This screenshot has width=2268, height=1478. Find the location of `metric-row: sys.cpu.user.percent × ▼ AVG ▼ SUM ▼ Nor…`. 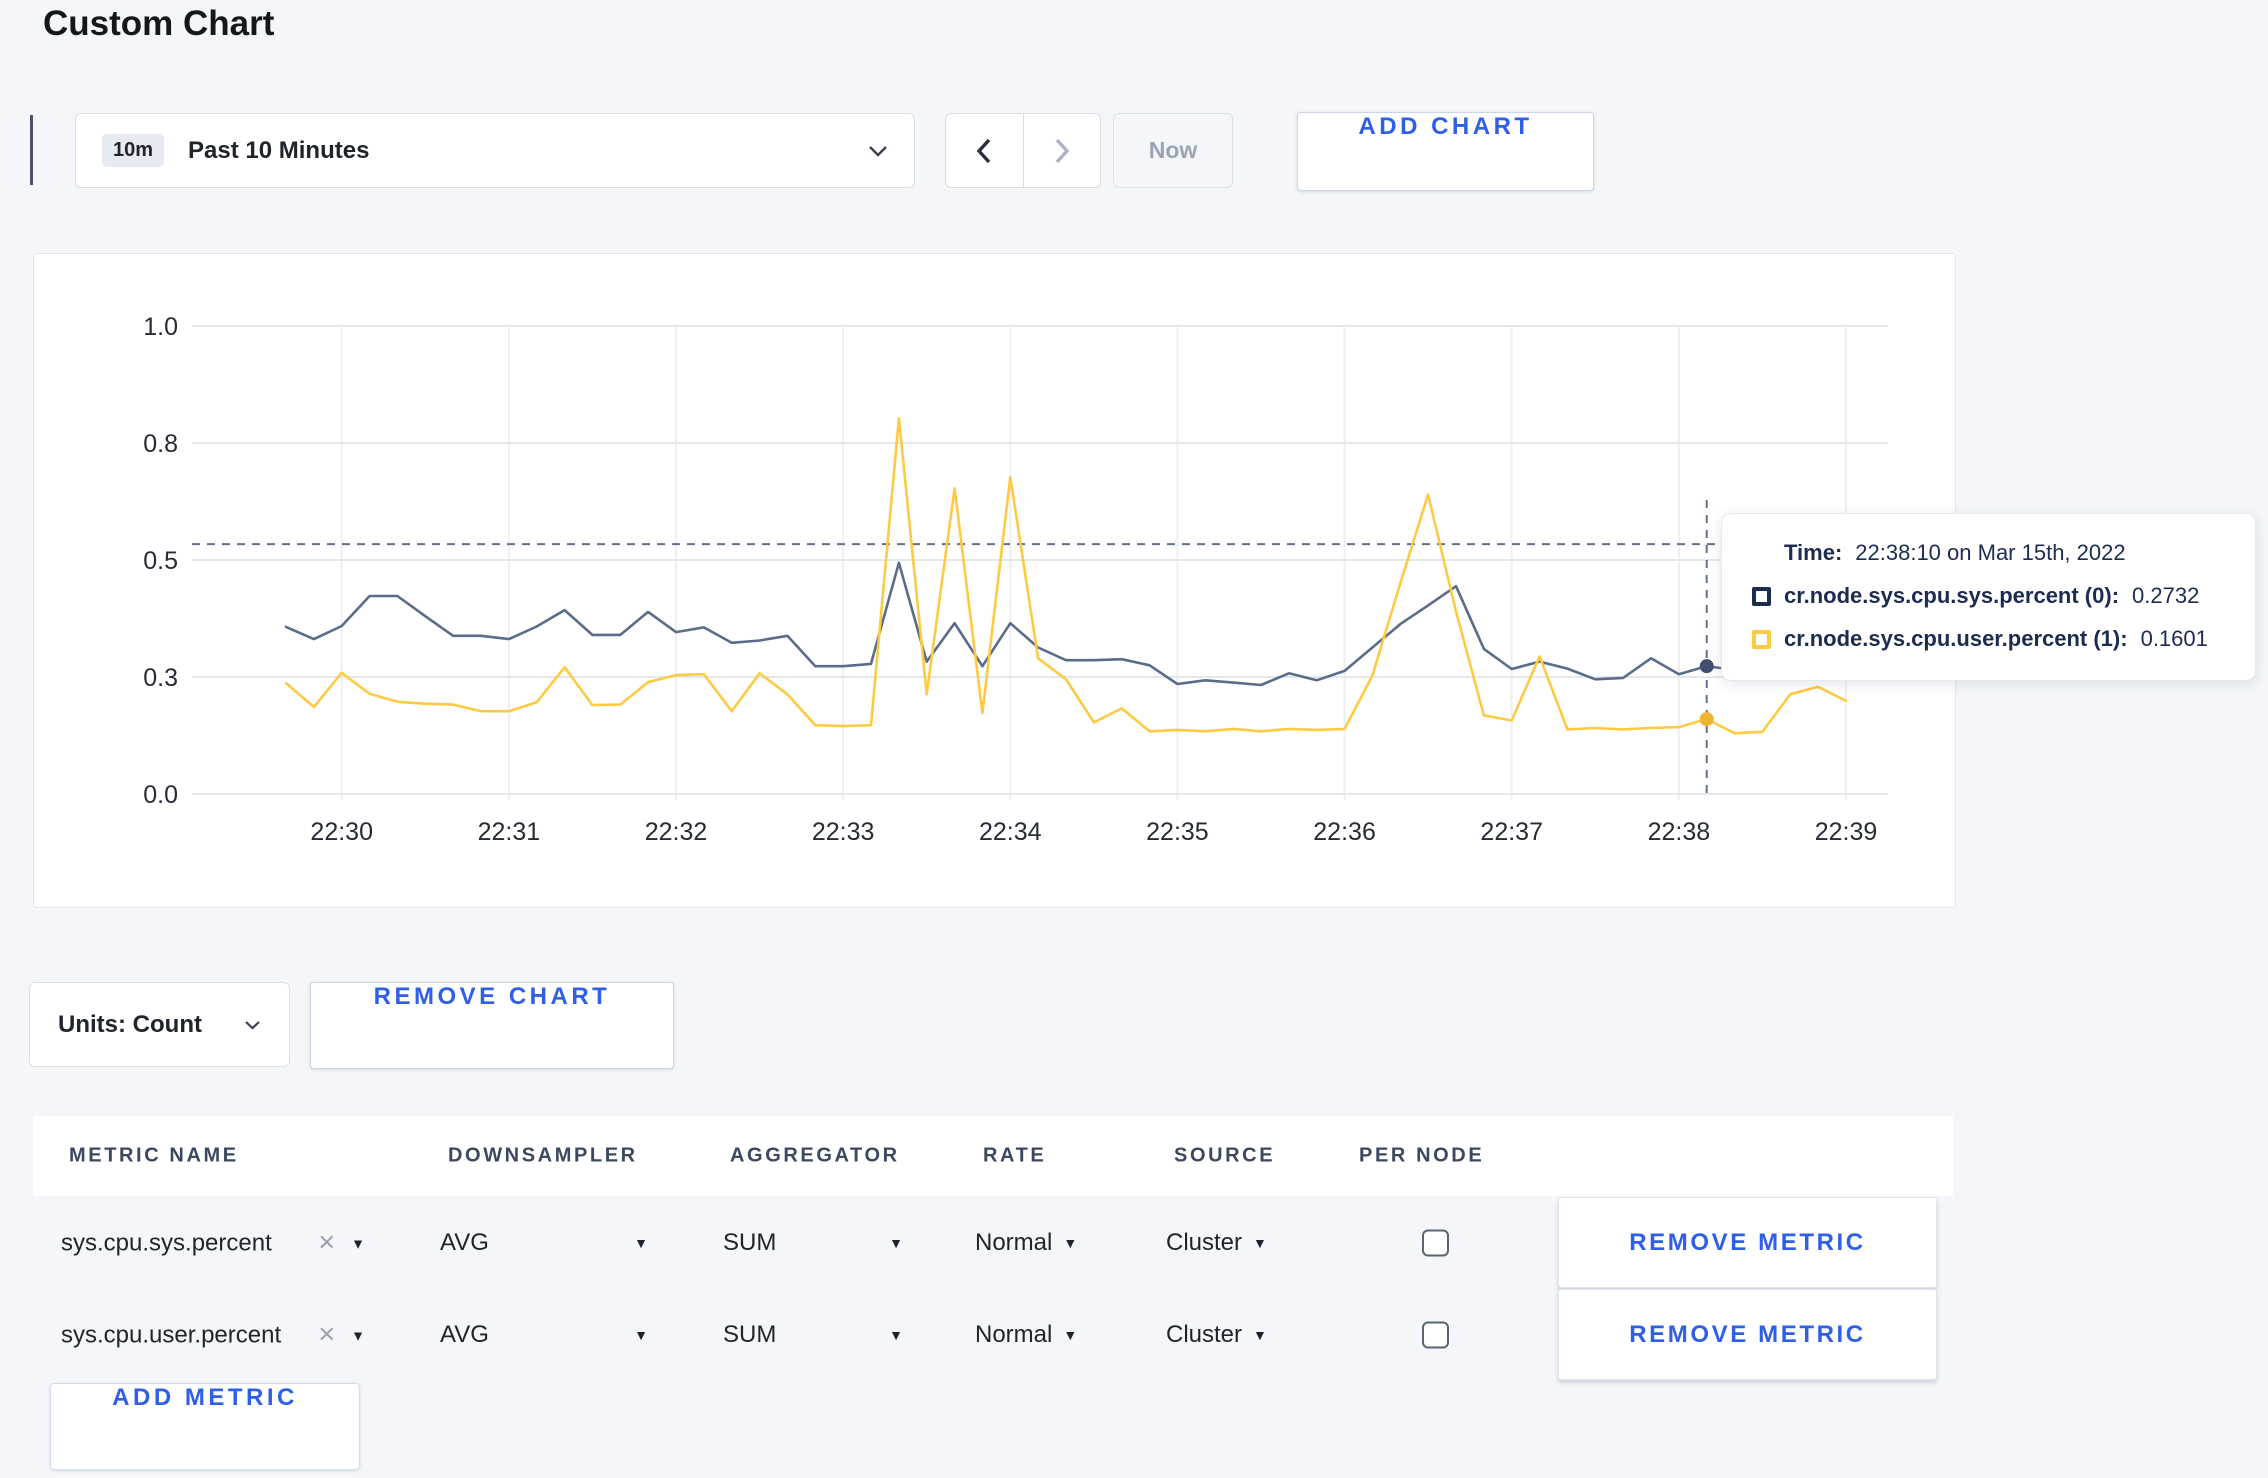

metric-row: sys.cpu.user.percent × ▼ AVG ▼ SUM ▼ Nor… is located at coordinates (1134, 1334).